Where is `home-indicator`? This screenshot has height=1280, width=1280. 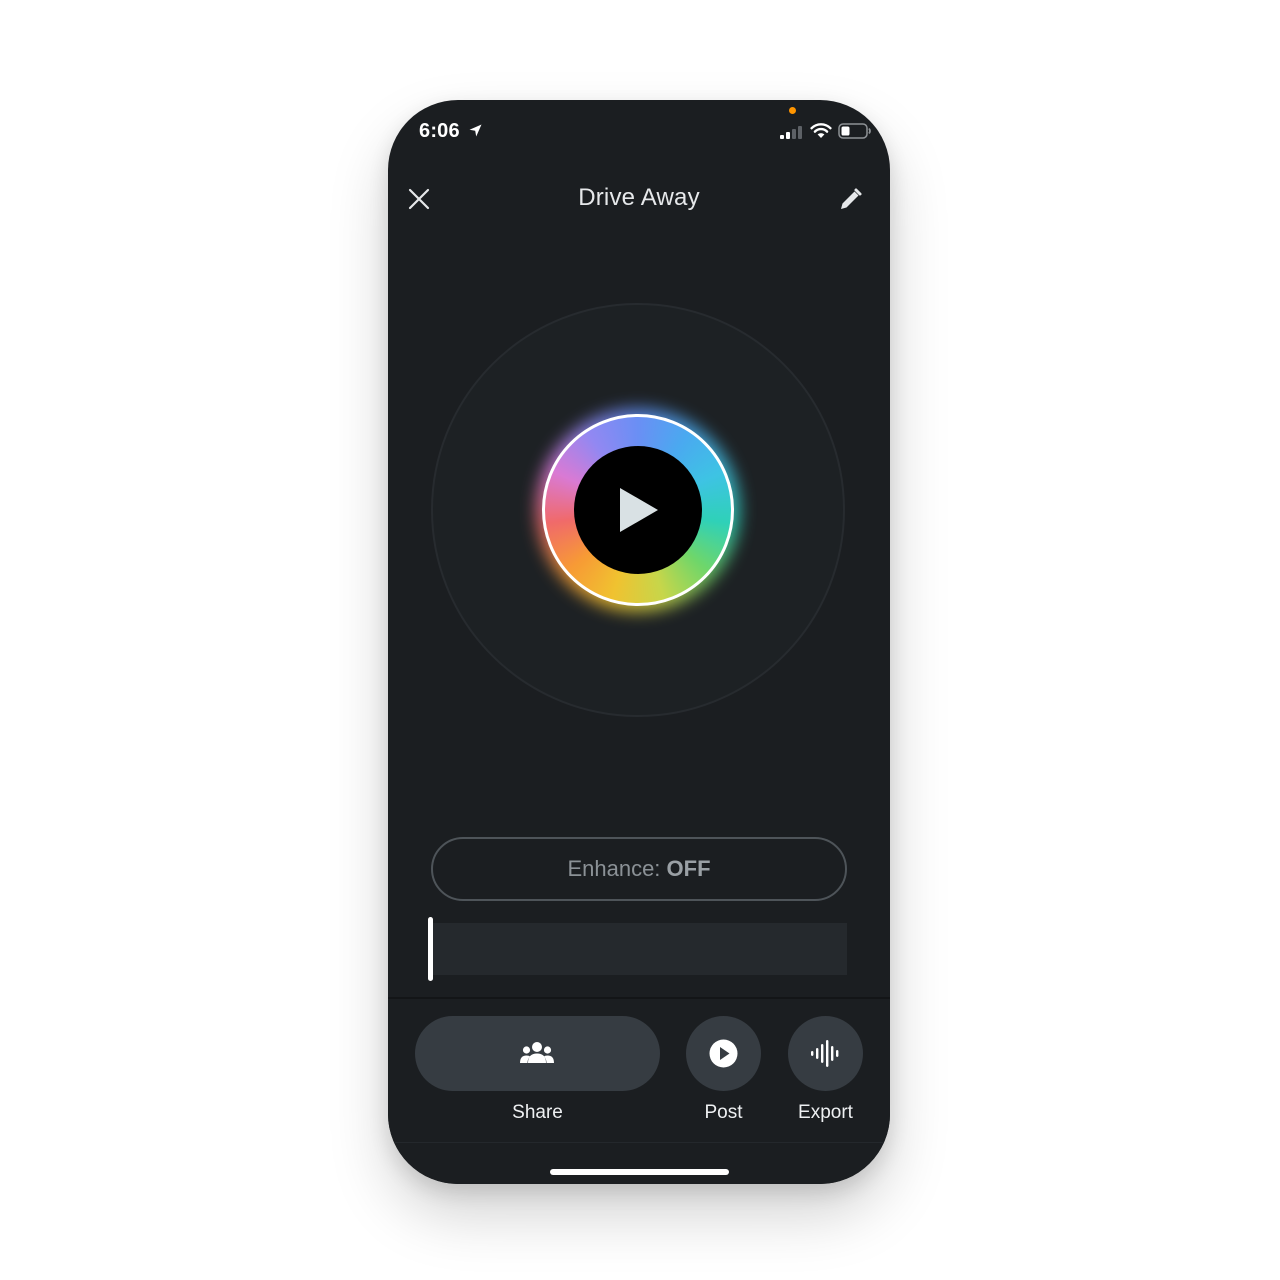
home-indicator is located at coordinates (639, 1172).